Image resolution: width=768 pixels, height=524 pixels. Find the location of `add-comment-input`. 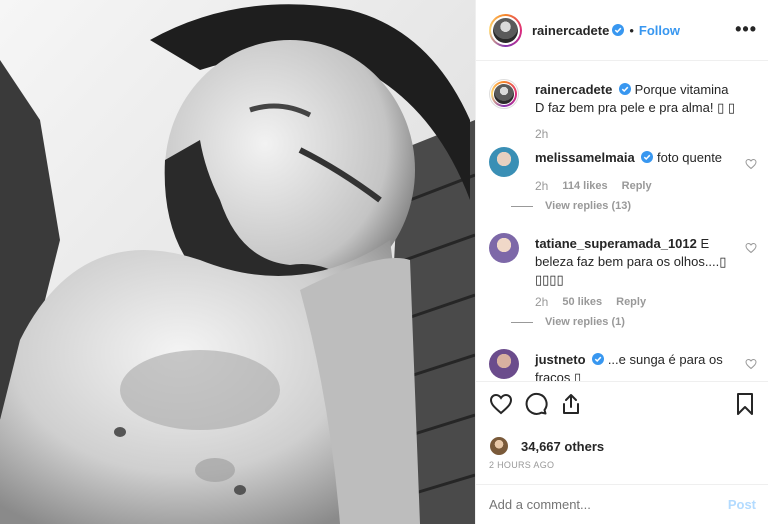

add-comment-input is located at coordinates (608, 504).